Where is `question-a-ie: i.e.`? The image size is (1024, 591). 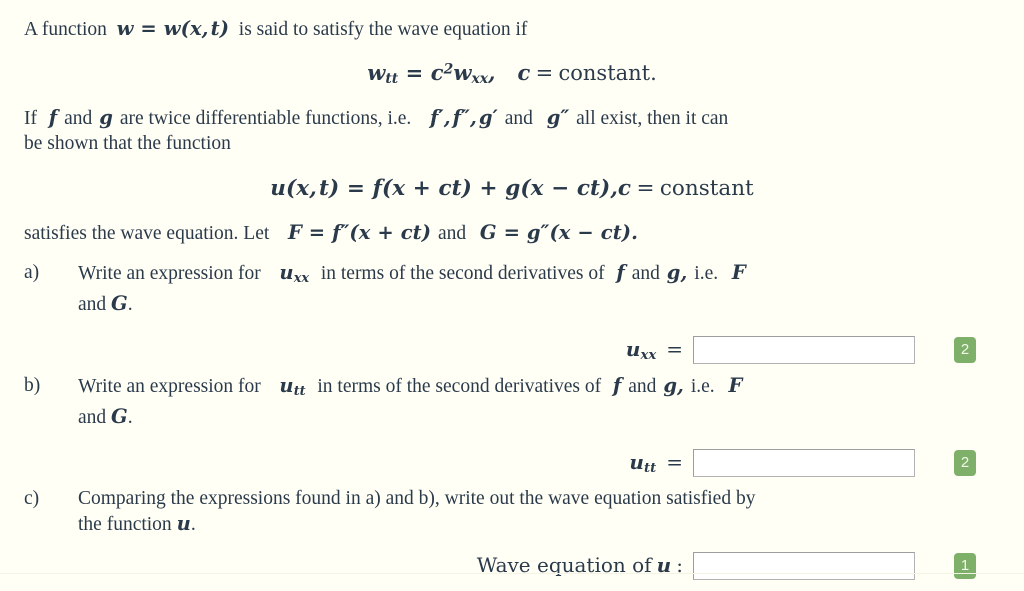 question-a-ie: i.e. is located at coordinates (706, 274).